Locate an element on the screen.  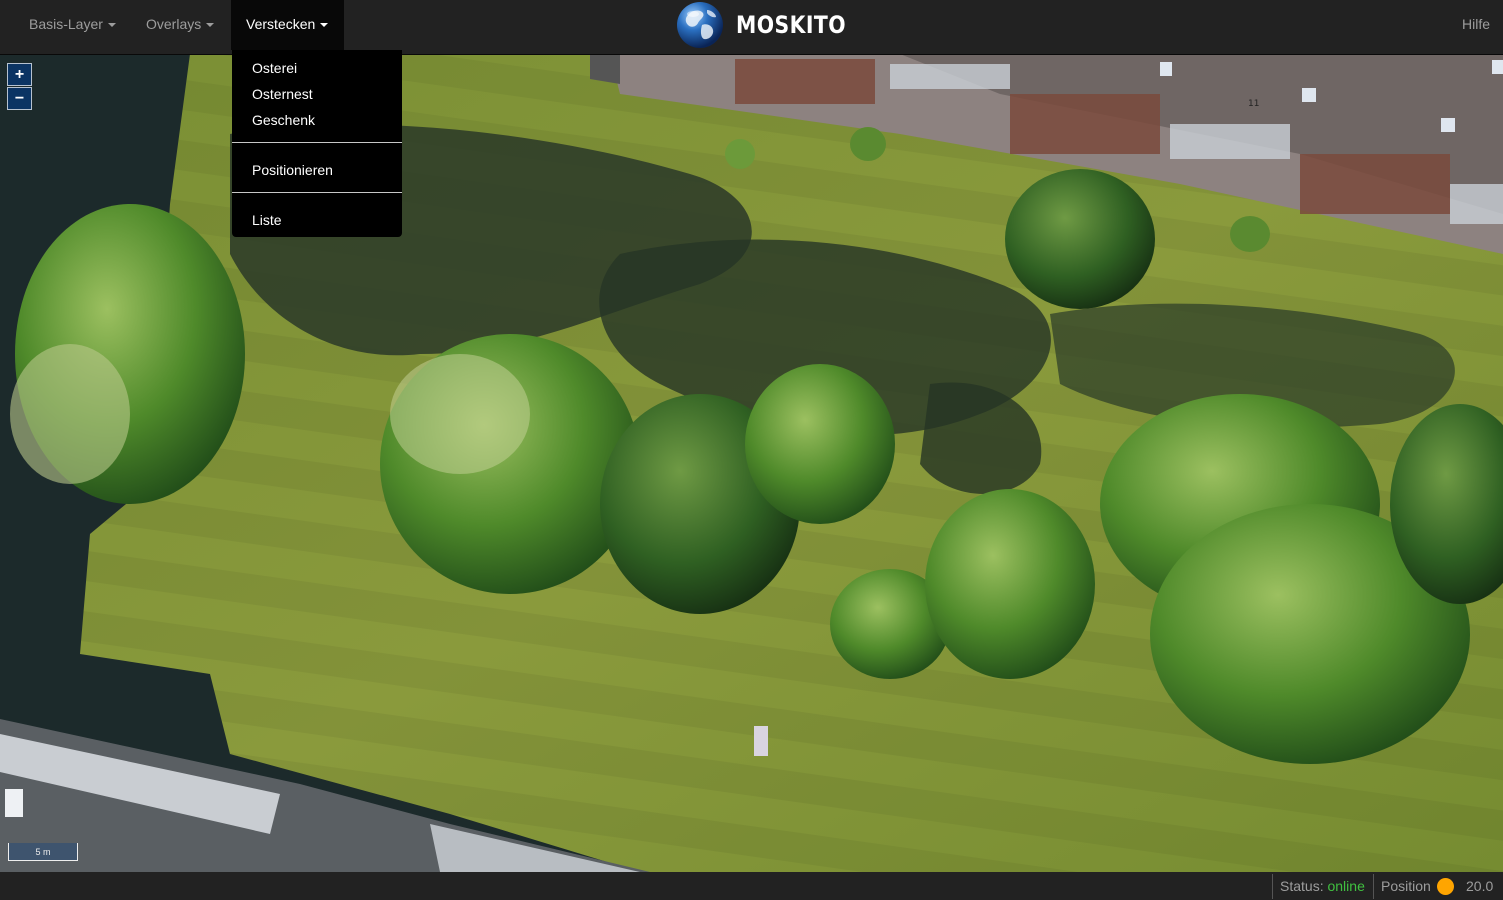
menu-item-liste: Liste is located at coordinates (267, 220).